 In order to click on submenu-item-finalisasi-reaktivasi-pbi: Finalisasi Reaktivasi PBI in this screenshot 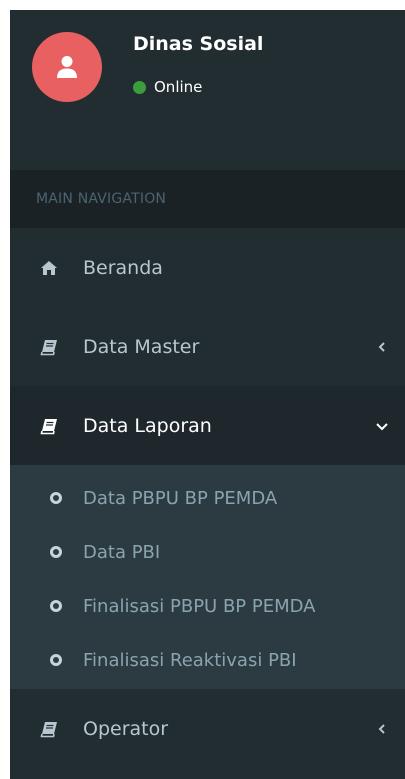, I will do `click(207, 660)`.